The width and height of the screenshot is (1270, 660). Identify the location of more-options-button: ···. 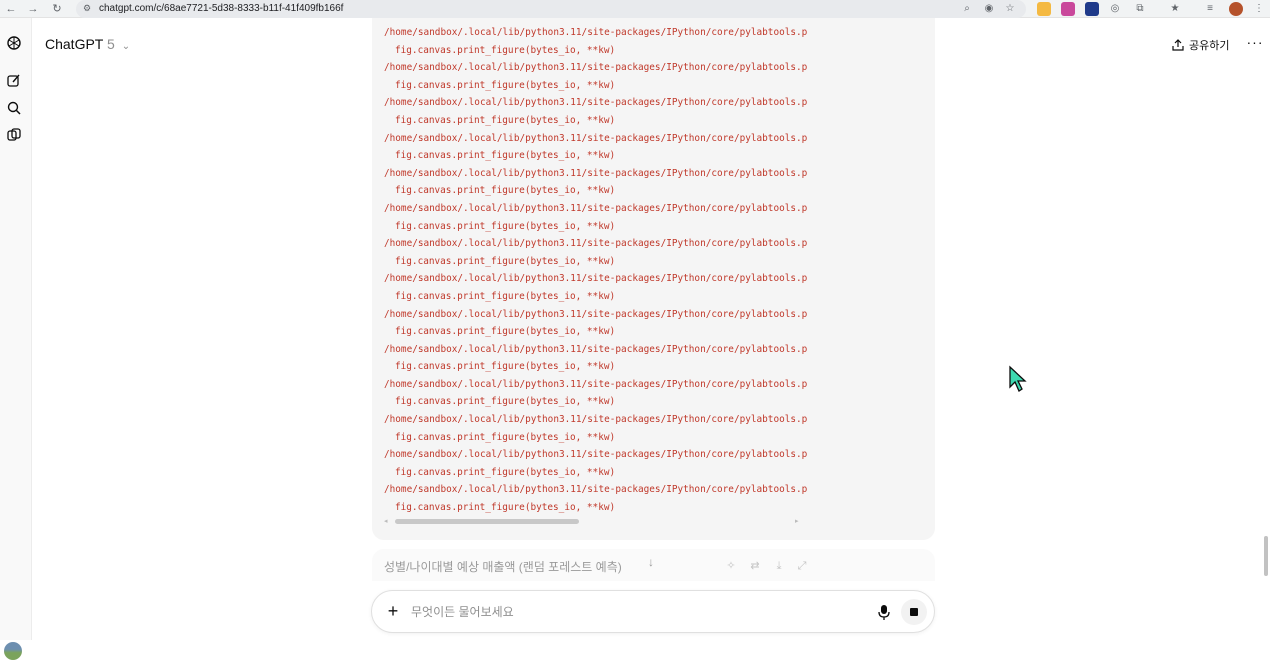
(1255, 43).